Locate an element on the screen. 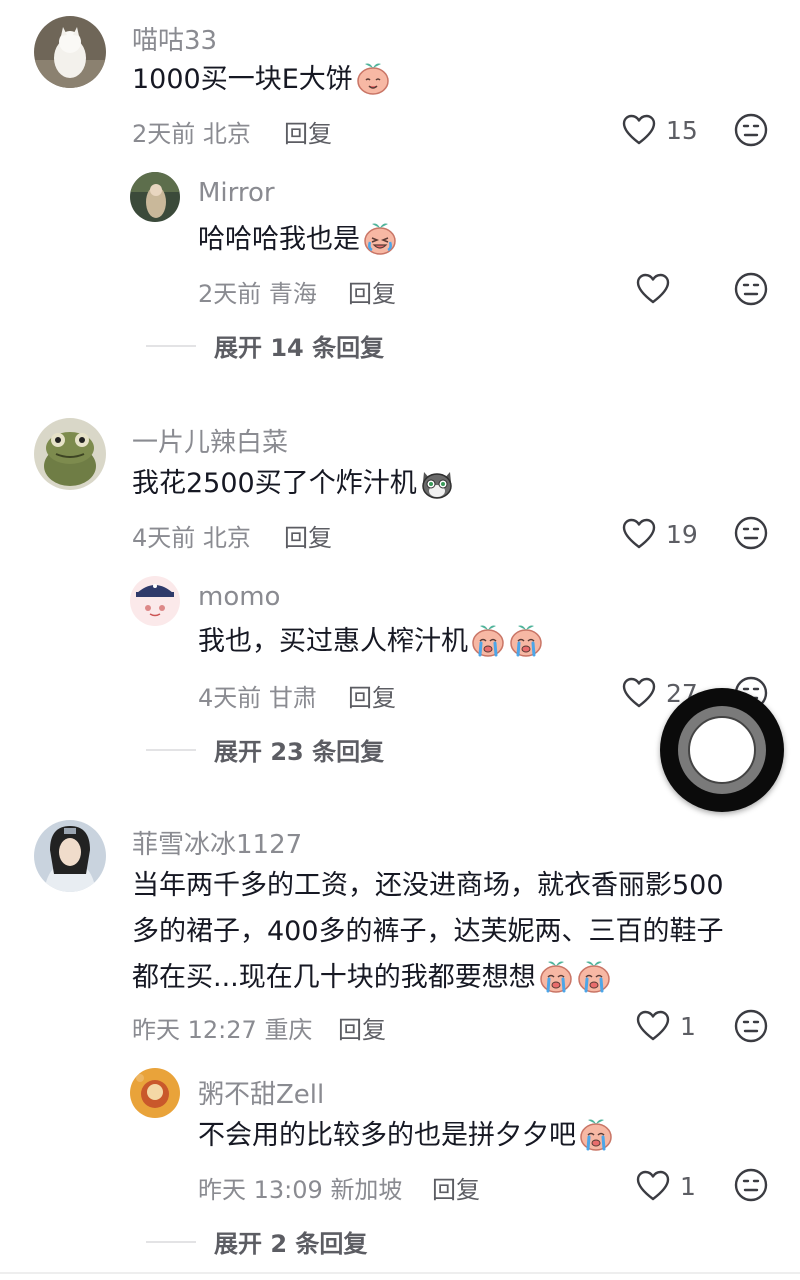 The height and width of the screenshot is (1280, 800). comment-time: 4天前 is located at coordinates (164, 538).